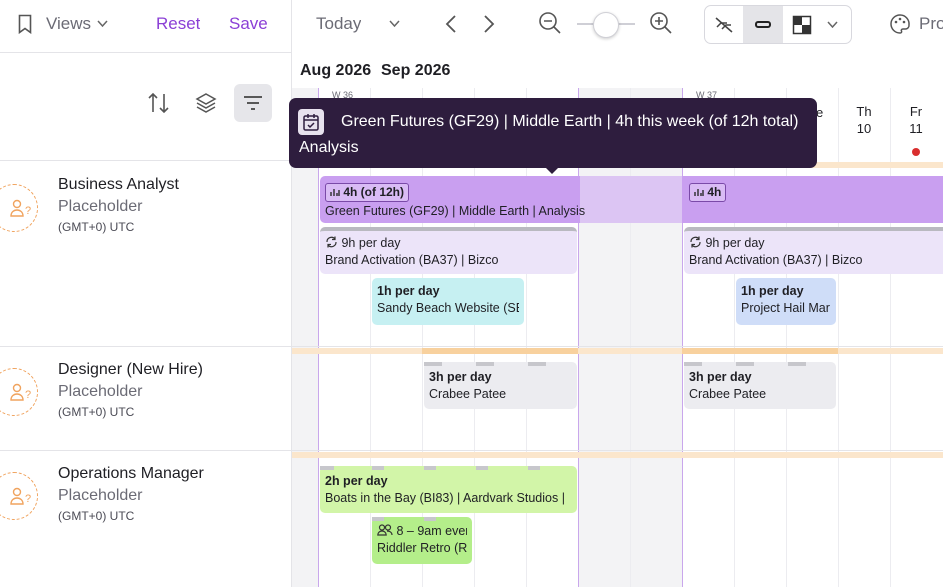 Image resolution: width=943 pixels, height=587 pixels. I want to click on allocation-title: Riddler Retro (R, so click(422, 548).